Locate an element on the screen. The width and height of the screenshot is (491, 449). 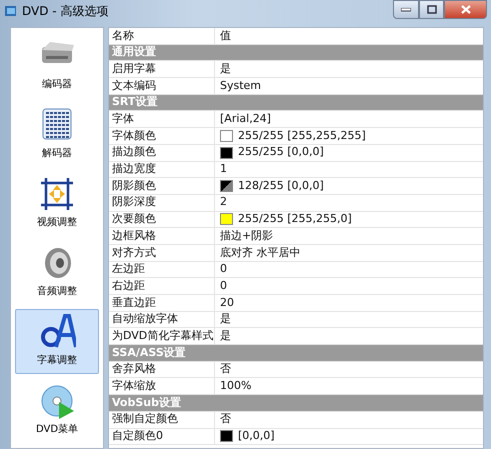
sidebar-item: 字幕调整 is located at coordinates (57, 341).